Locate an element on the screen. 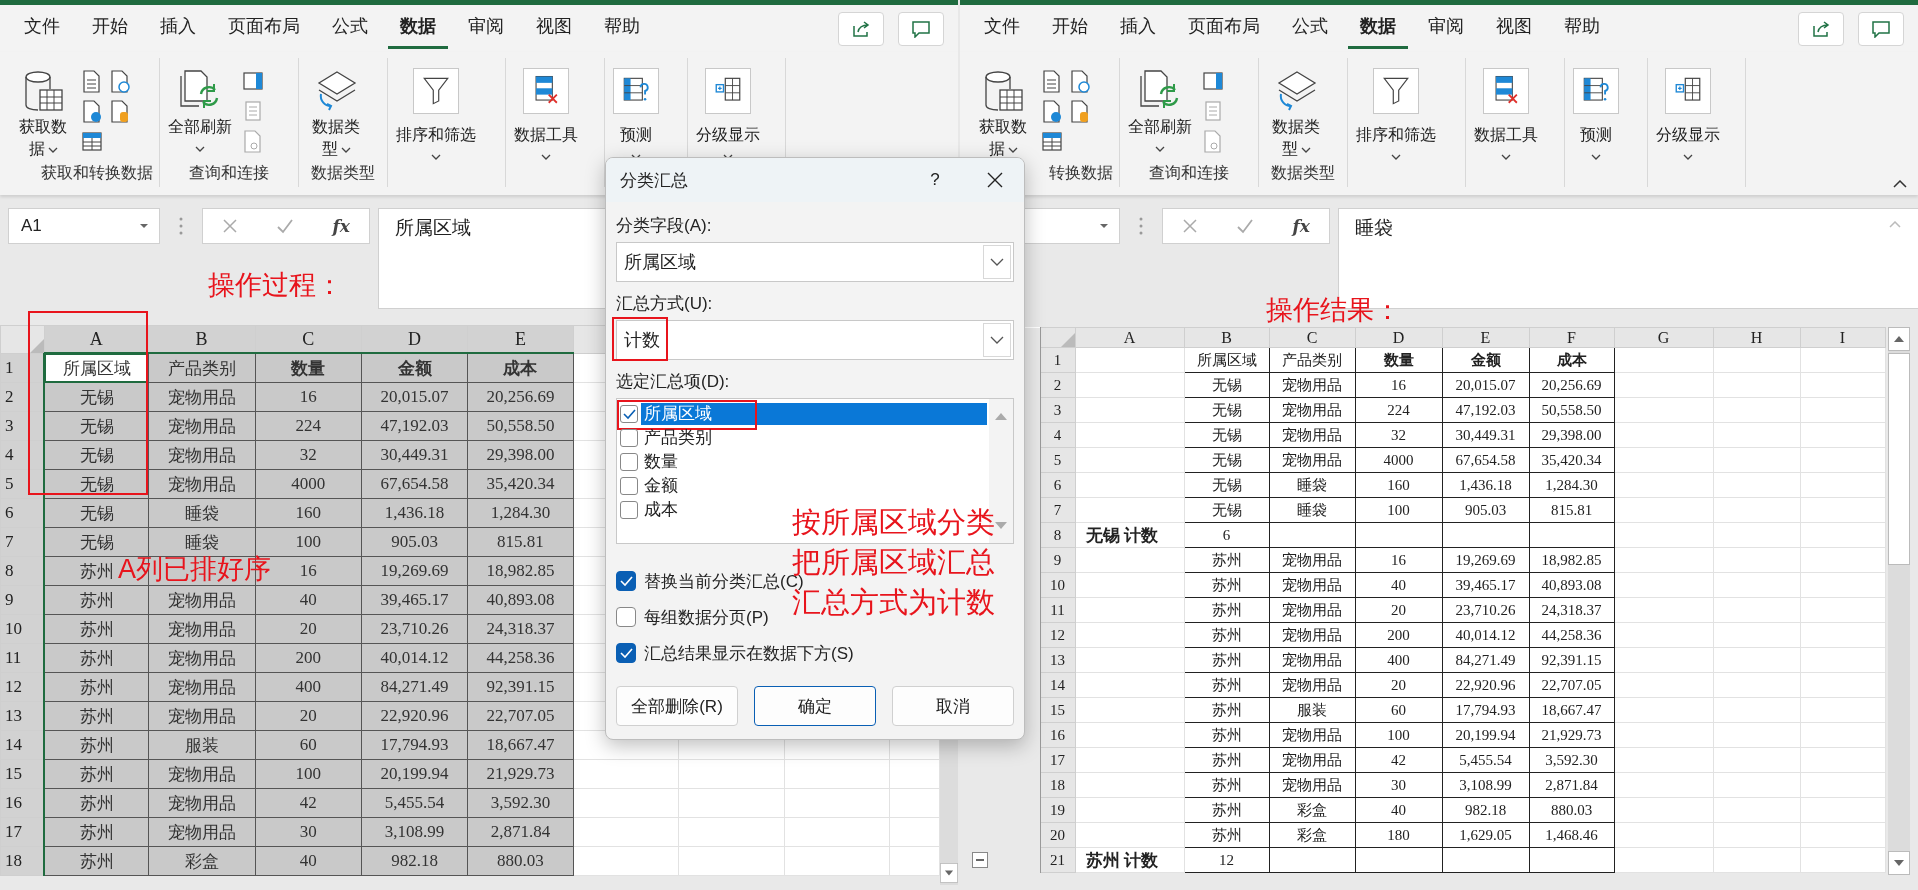 This screenshot has width=1918, height=890. name-box: A1 is located at coordinates (84, 226).